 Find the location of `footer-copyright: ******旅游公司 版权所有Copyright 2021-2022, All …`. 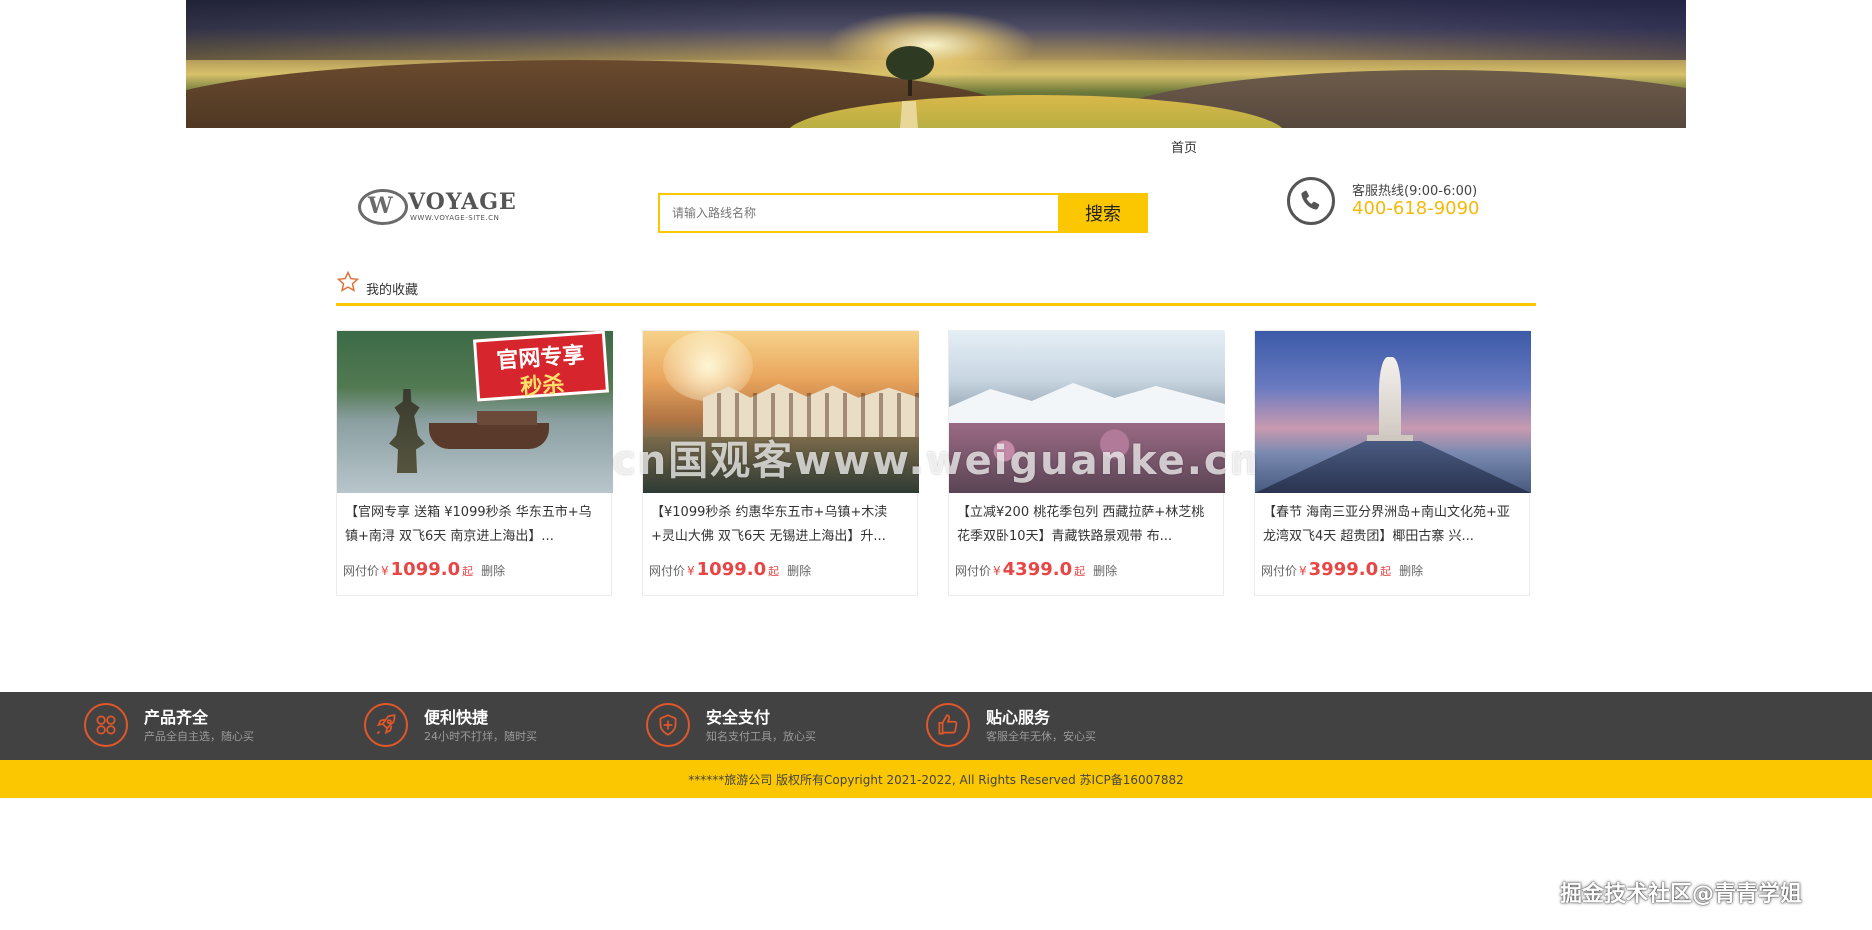

footer-copyright: ******旅游公司 版权所有Copyright 2021-2022, All … is located at coordinates (936, 779).